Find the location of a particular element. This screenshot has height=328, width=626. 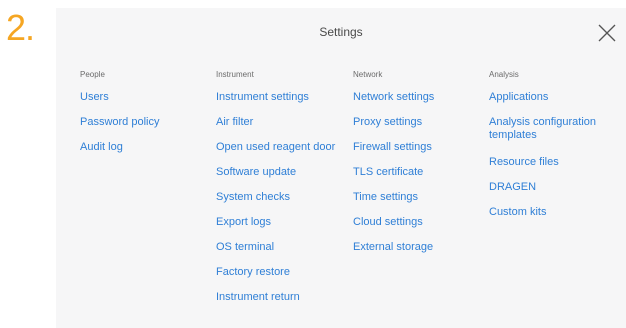

system-checks-link: System checks is located at coordinates (278, 198).